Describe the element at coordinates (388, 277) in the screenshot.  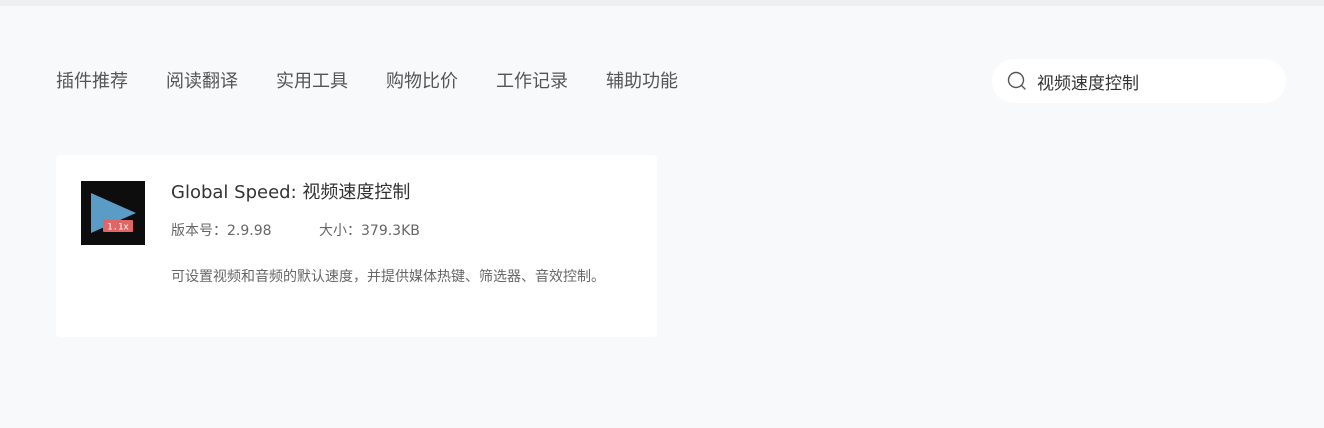
I see `extension-description: 可设置视频和音频的默认速度，并提供媒体热键、筛选器、音效控制。` at that location.